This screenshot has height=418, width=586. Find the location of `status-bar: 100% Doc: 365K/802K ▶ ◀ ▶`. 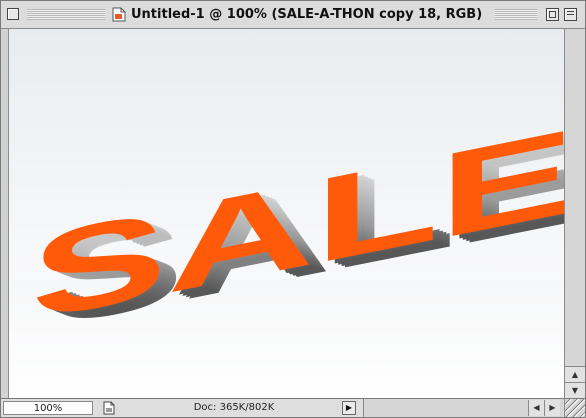

status-bar: 100% Doc: 365K/802K ▶ ◀ ▶ is located at coordinates (293, 407).